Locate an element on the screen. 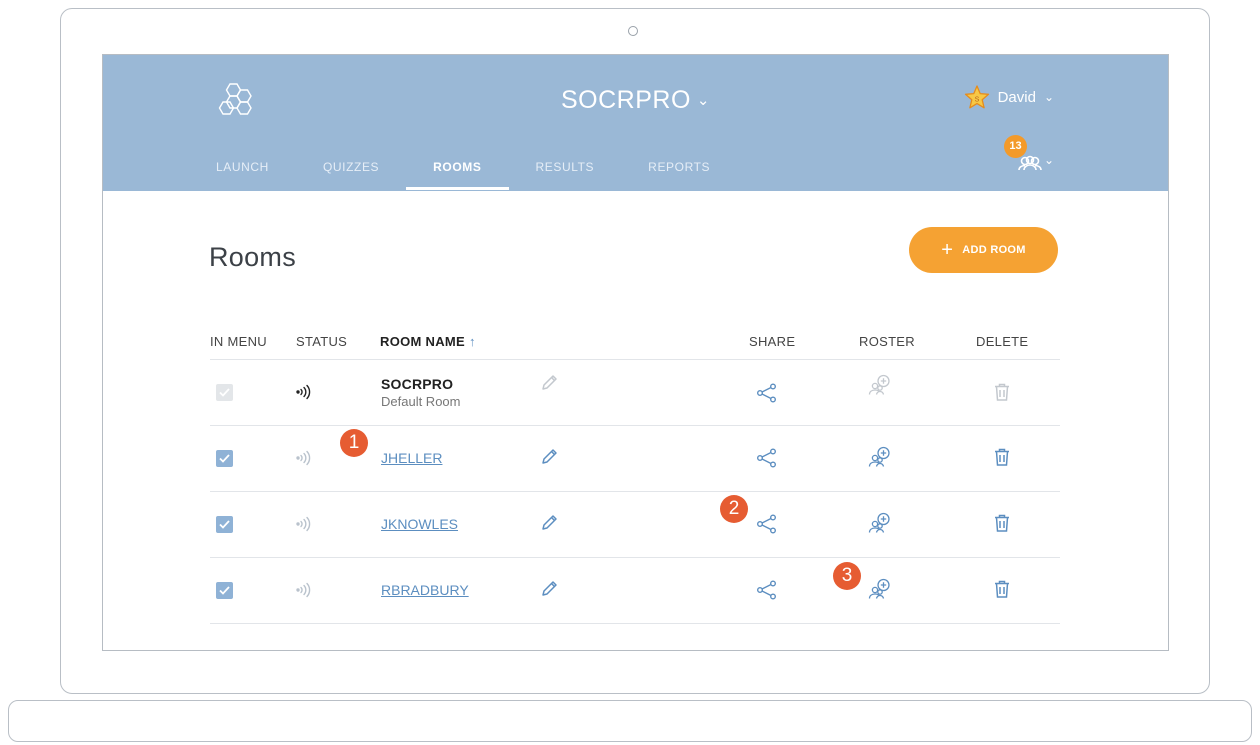 This screenshot has height=745, width=1260. table-row: JKNOWLES is located at coordinates (635, 525).